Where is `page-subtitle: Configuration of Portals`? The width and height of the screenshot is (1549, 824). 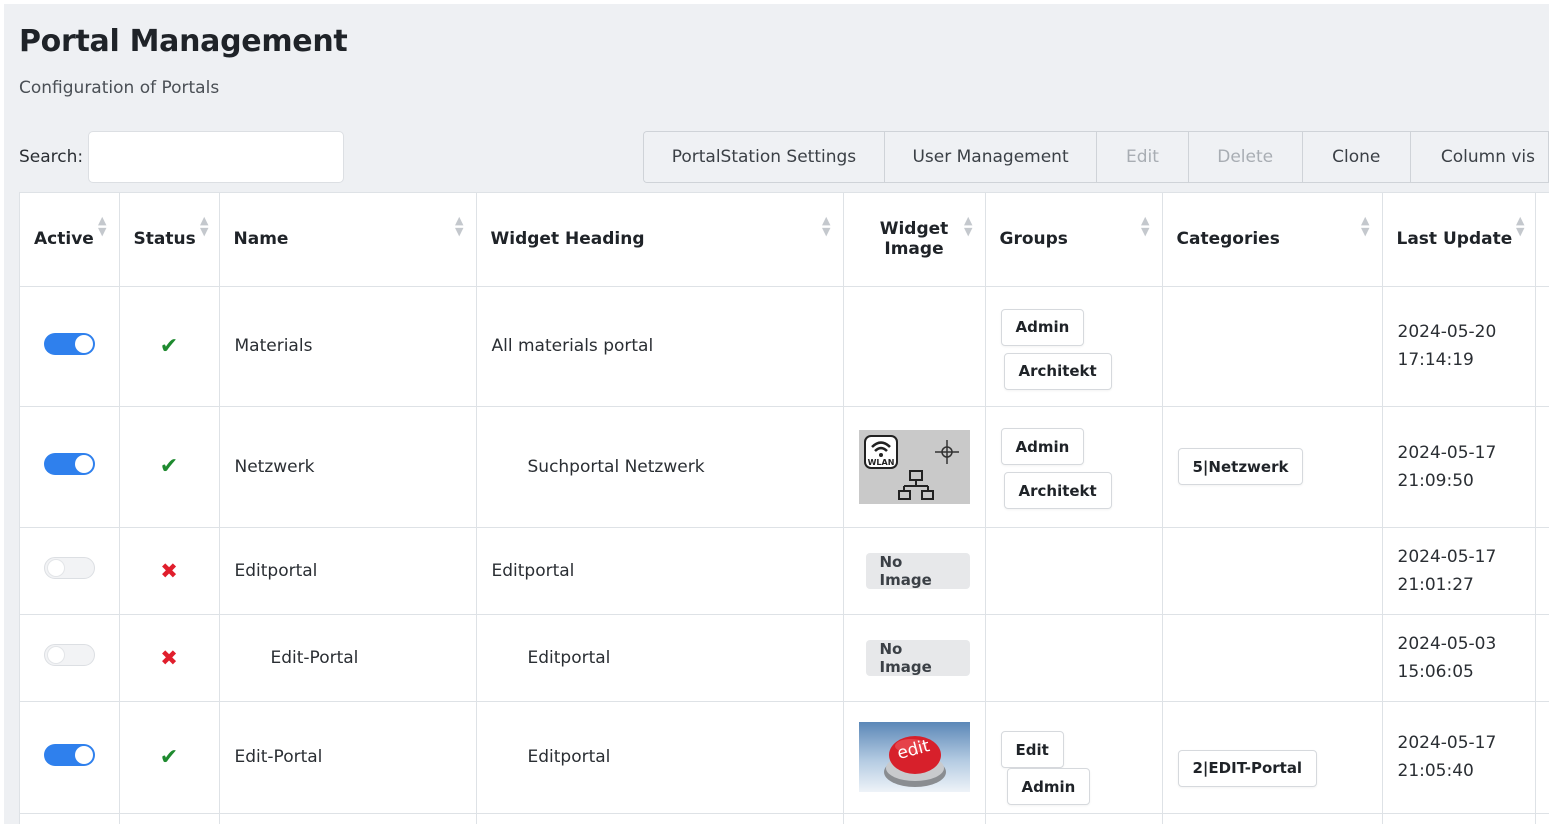 page-subtitle: Configuration of Portals is located at coordinates (119, 88).